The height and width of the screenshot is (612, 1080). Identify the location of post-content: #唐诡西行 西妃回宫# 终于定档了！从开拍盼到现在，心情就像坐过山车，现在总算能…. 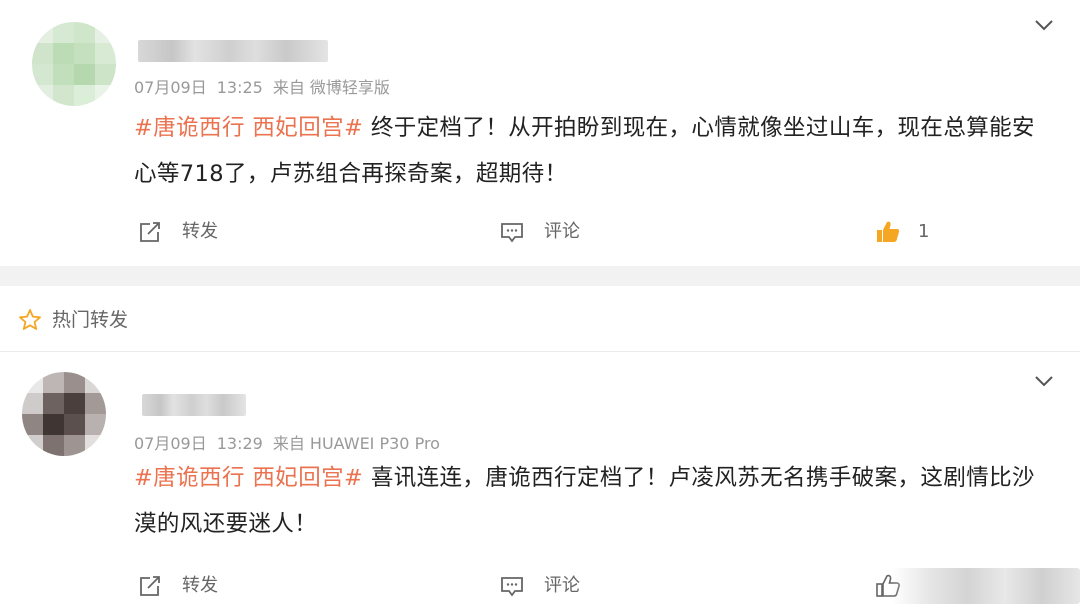
(590, 151).